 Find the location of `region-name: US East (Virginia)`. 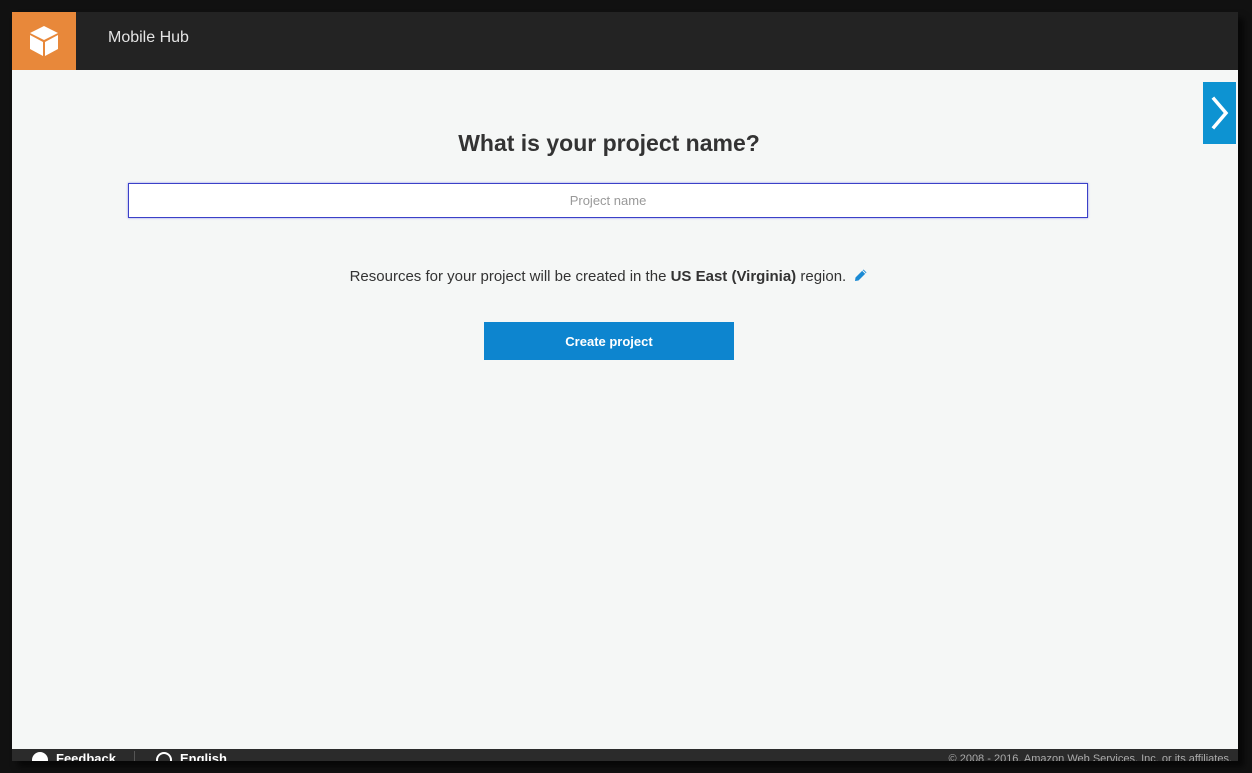

region-name: US East (Virginia) is located at coordinates (733, 276).